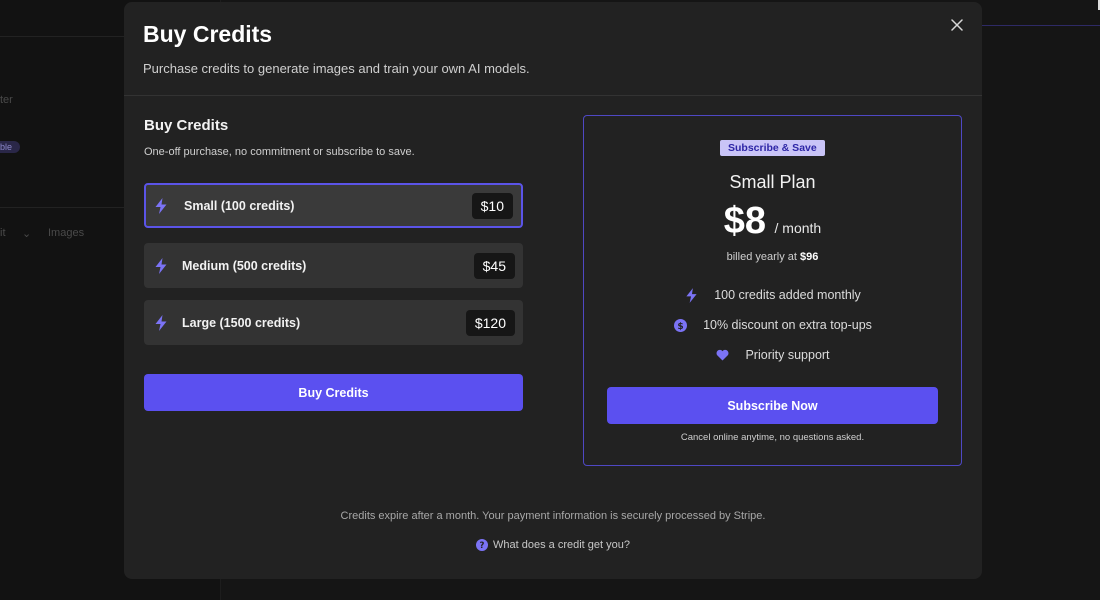 This screenshot has width=1100, height=600. Describe the element at coordinates (66, 233) in the screenshot. I see `background-tab-images: Images` at that location.